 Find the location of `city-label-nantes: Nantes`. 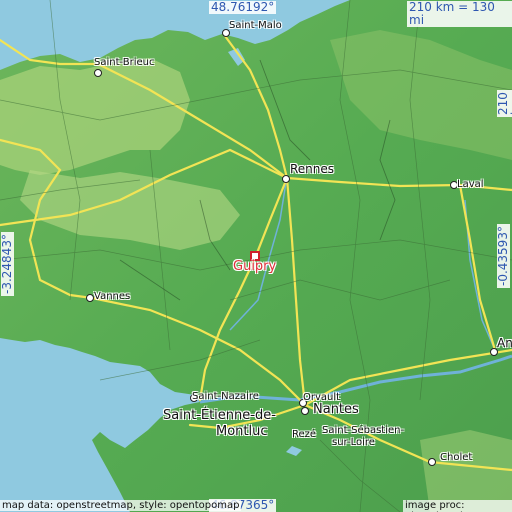

city-label-nantes: Nantes is located at coordinates (336, 409).